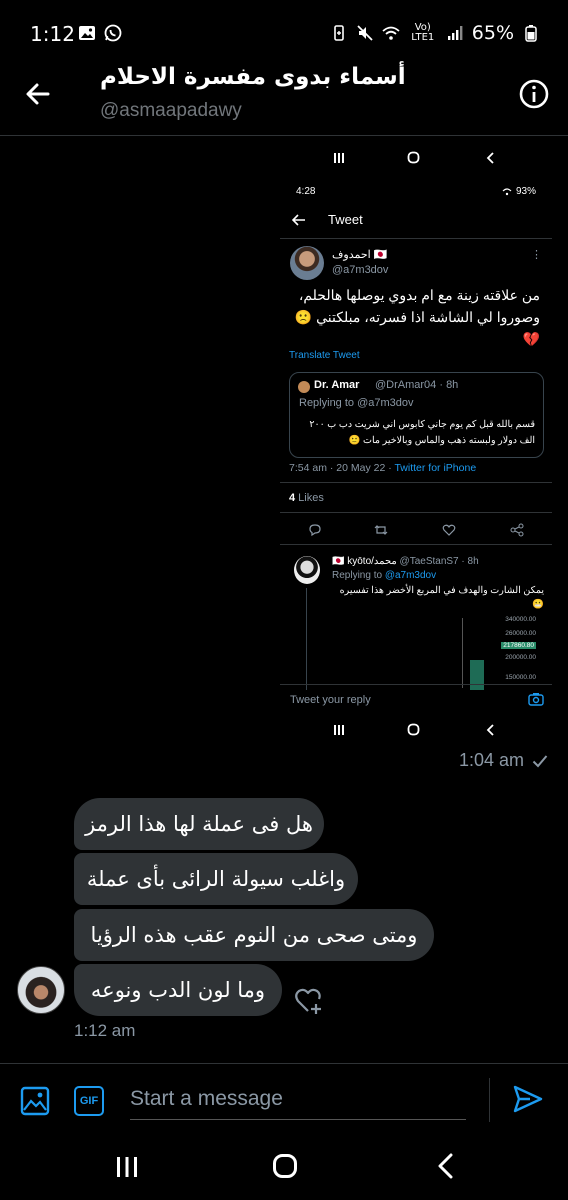 Image resolution: width=568 pixels, height=1200 pixels. I want to click on reply-author: 🇯🇵 kyōto/محمد @TaeStanS7 · 8h, so click(405, 561).